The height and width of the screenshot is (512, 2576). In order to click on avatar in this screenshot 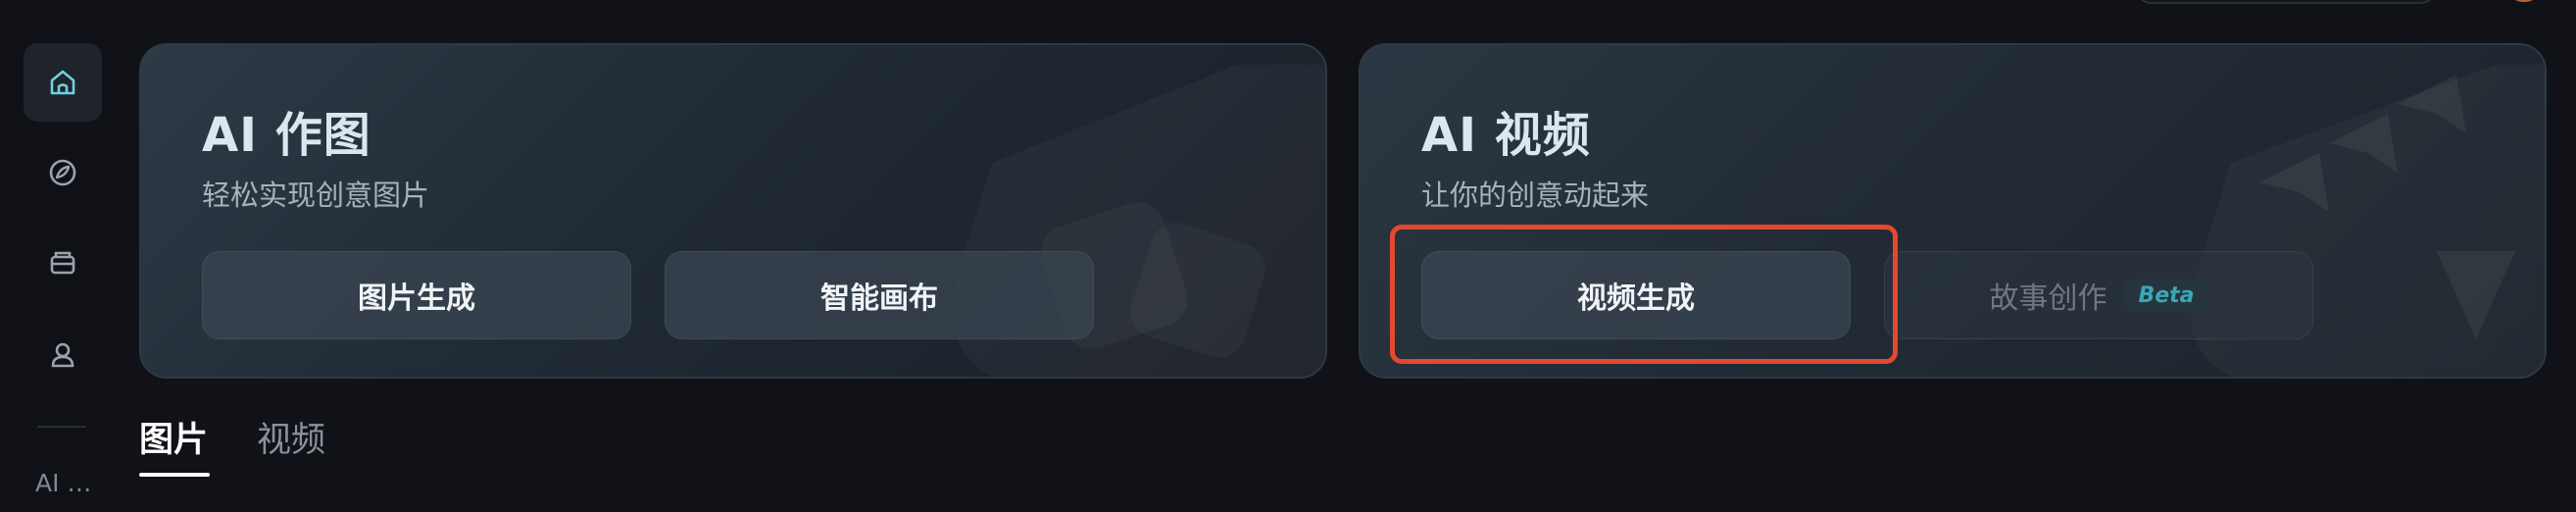, I will do `click(2524, 1)`.